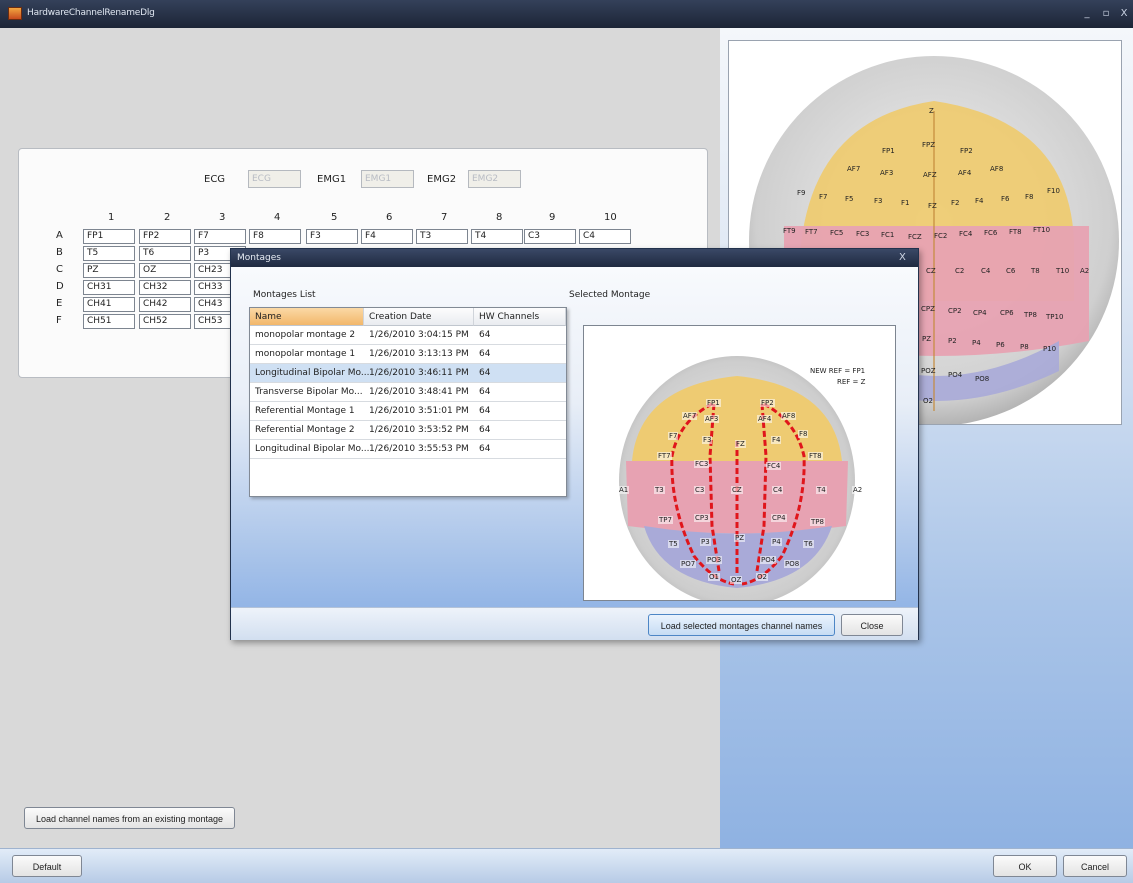  Describe the element at coordinates (419, 317) in the screenshot. I see `column-header-creation-date: Creation Date` at that location.